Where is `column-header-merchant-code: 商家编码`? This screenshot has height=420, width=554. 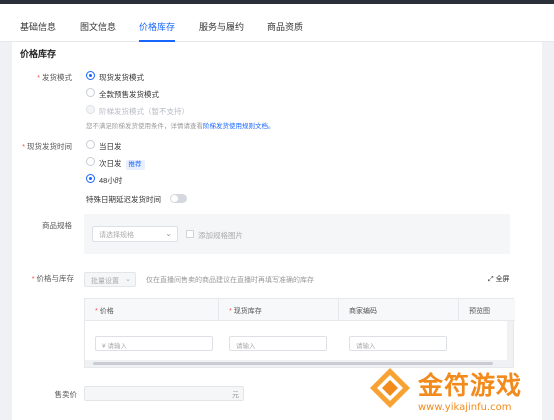
column-header-merchant-code: 商家编码 is located at coordinates (399, 310).